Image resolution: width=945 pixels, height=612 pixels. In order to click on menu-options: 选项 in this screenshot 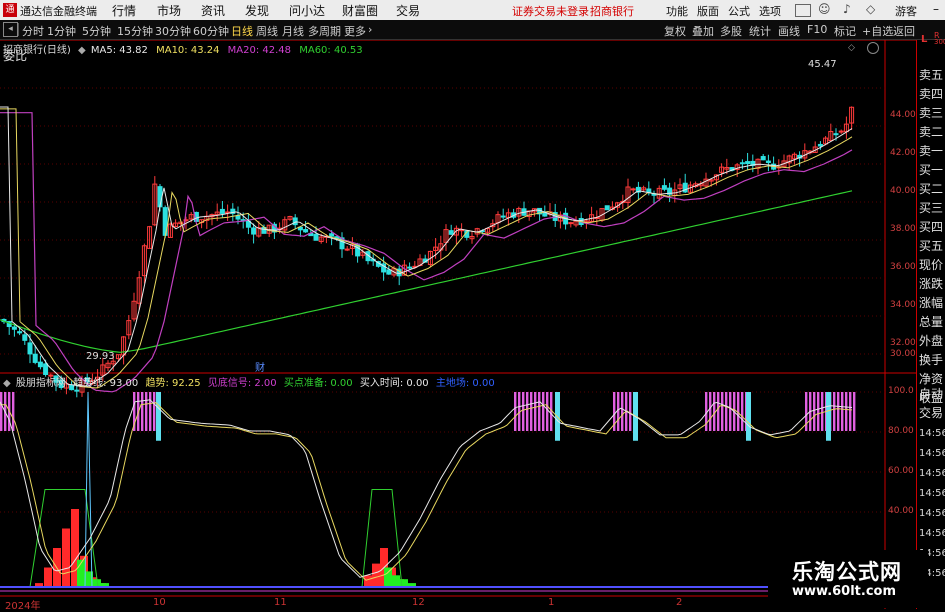, I will do `click(770, 11)`.